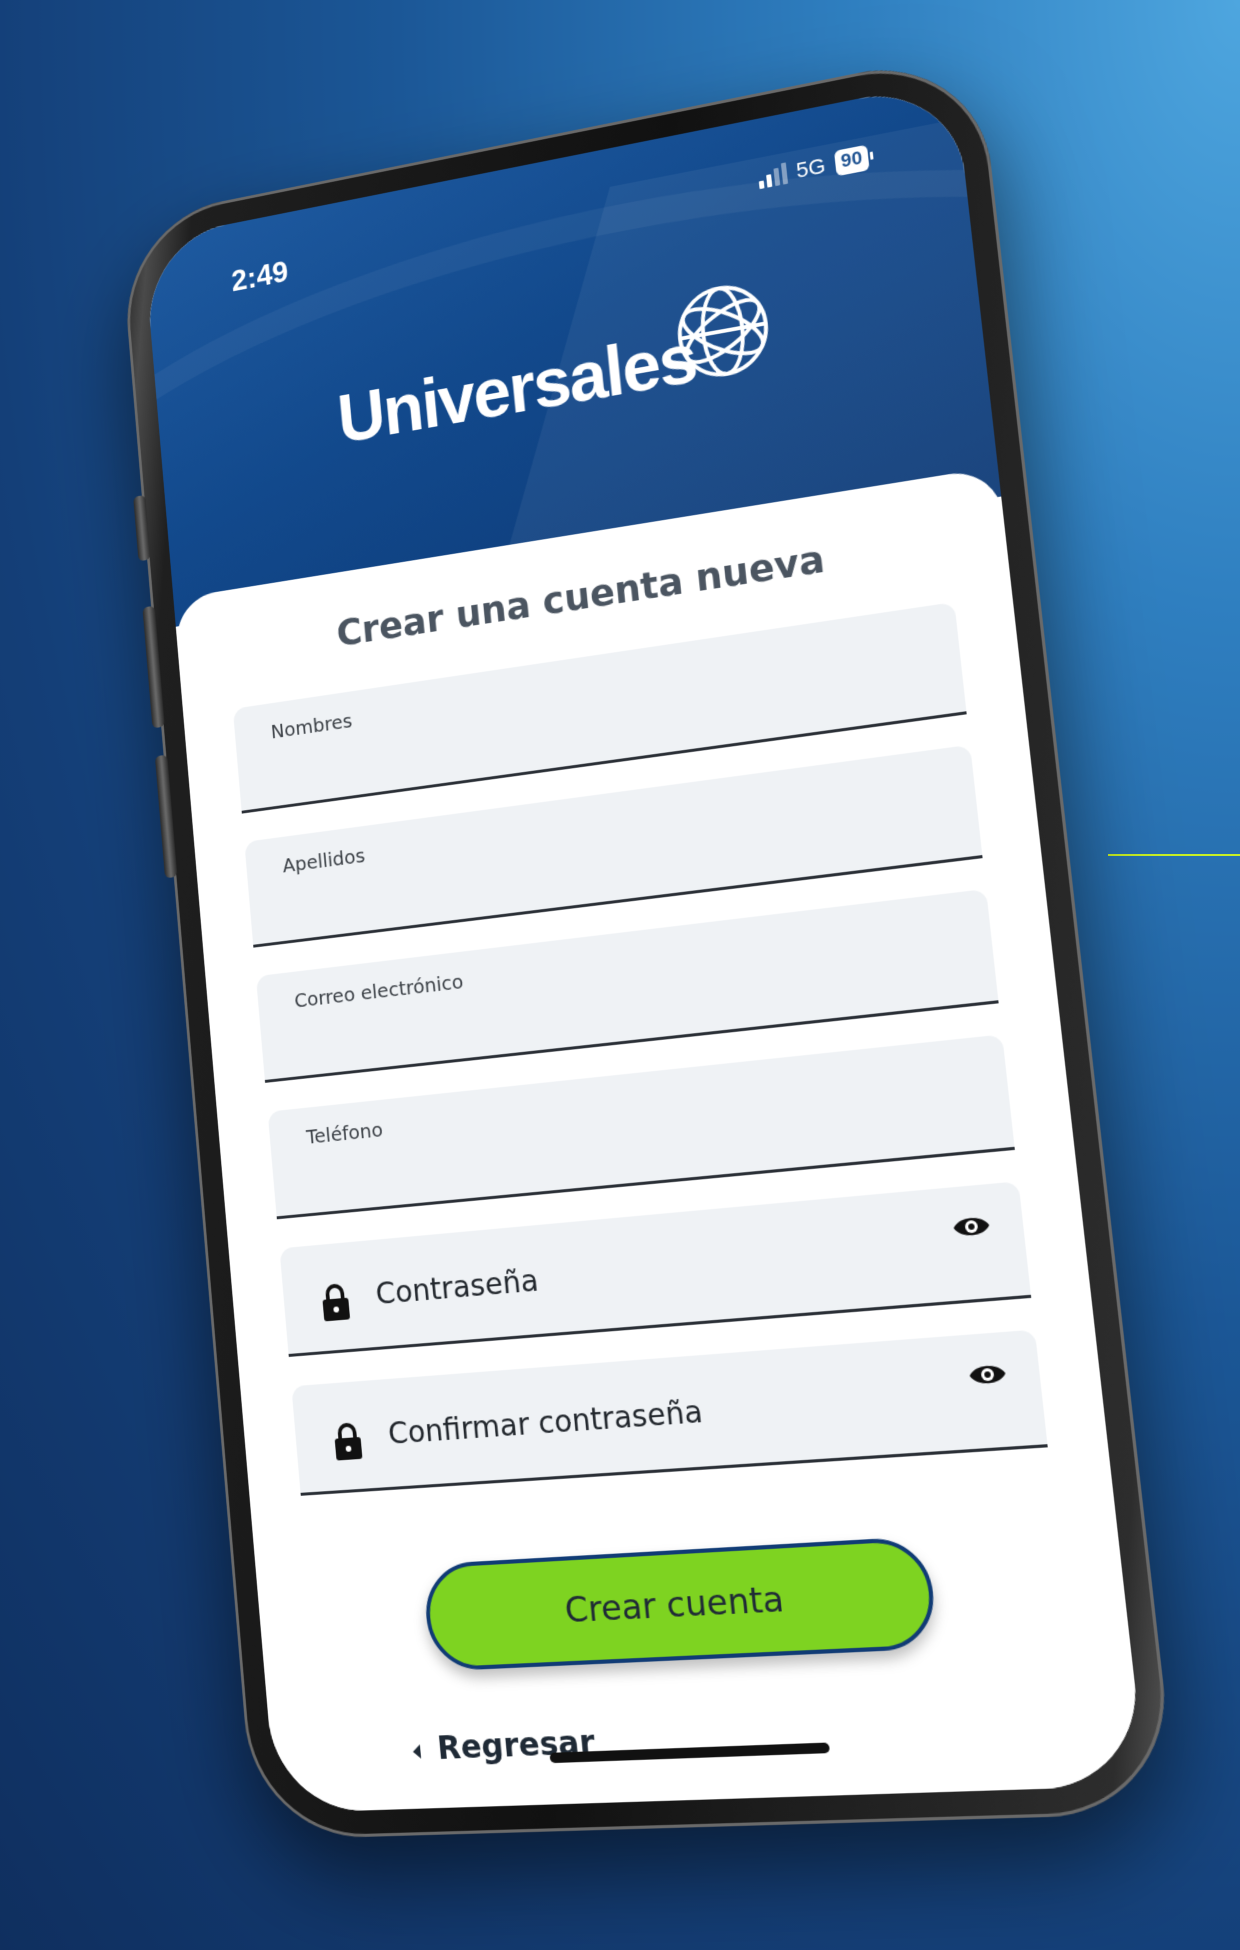 This screenshot has width=1240, height=1950. Describe the element at coordinates (723, 333) in the screenshot. I see `globe-logo-icon` at that location.